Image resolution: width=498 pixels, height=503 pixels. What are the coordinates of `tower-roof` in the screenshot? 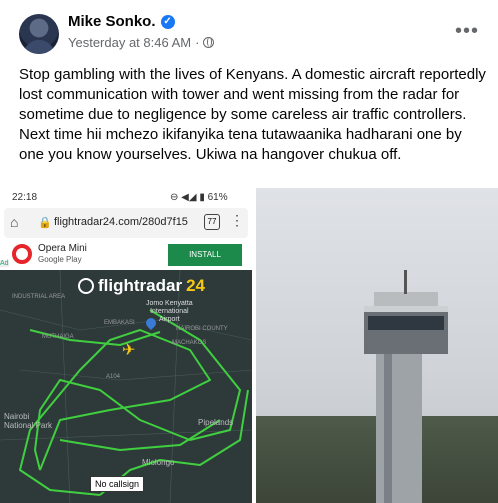 It's located at (406, 299).